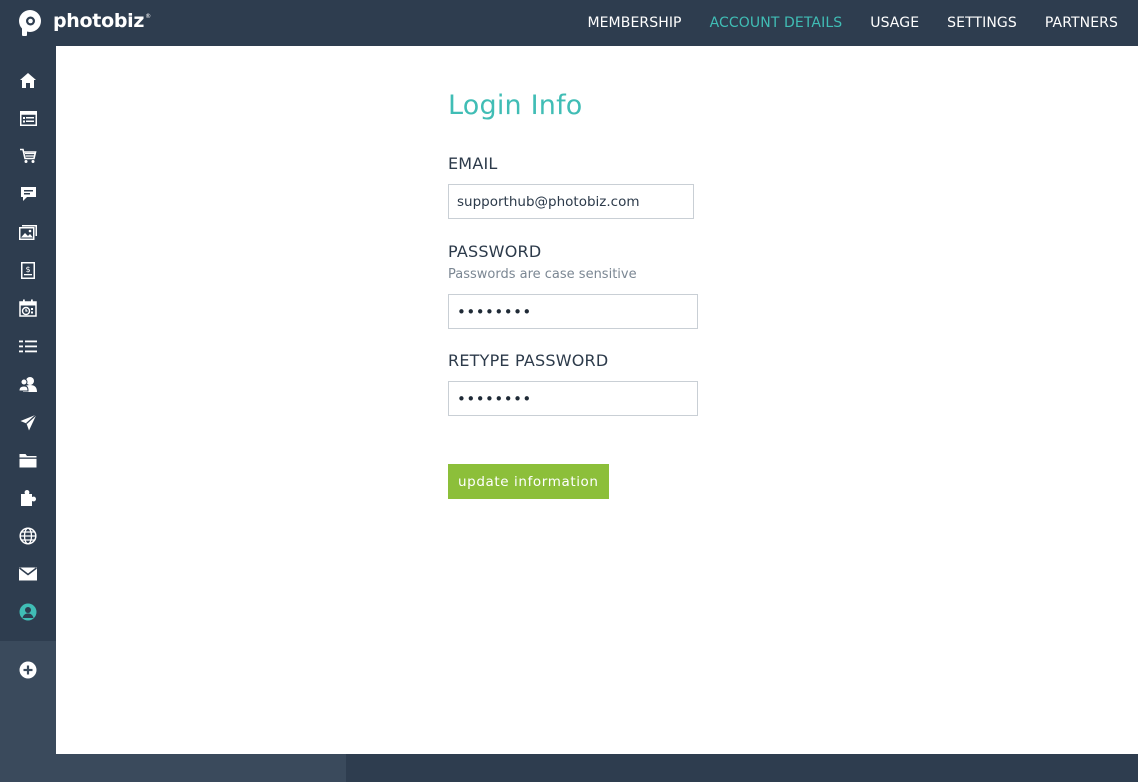  I want to click on nav-usage: USAGE, so click(894, 23).